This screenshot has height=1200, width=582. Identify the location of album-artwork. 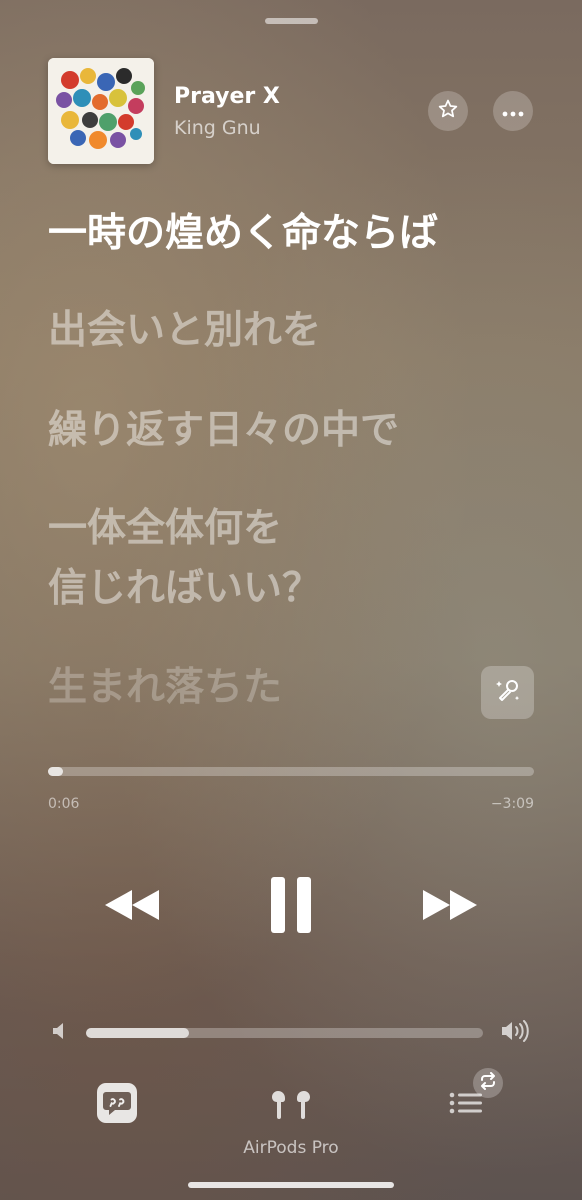
(101, 111).